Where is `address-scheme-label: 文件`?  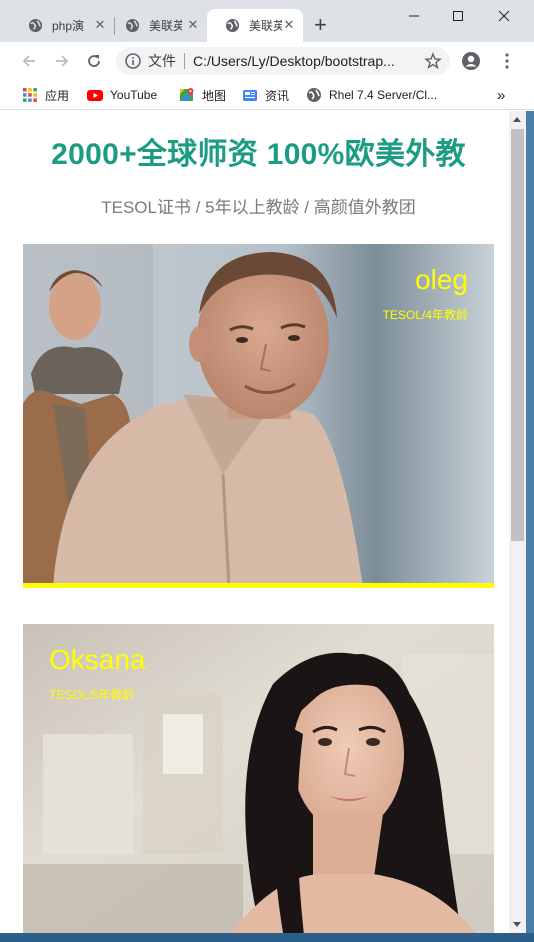 address-scheme-label: 文件 is located at coordinates (162, 61).